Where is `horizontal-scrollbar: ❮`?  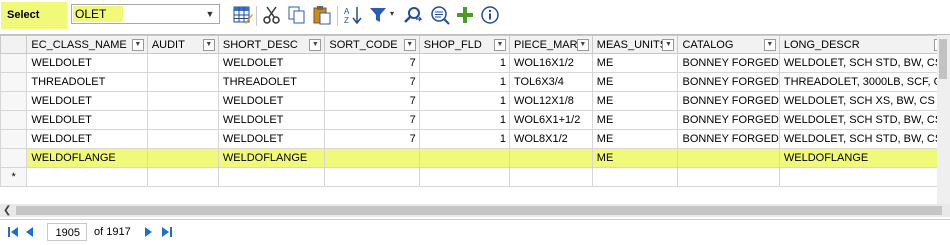 horizontal-scrollbar: ❮ is located at coordinates (475, 210).